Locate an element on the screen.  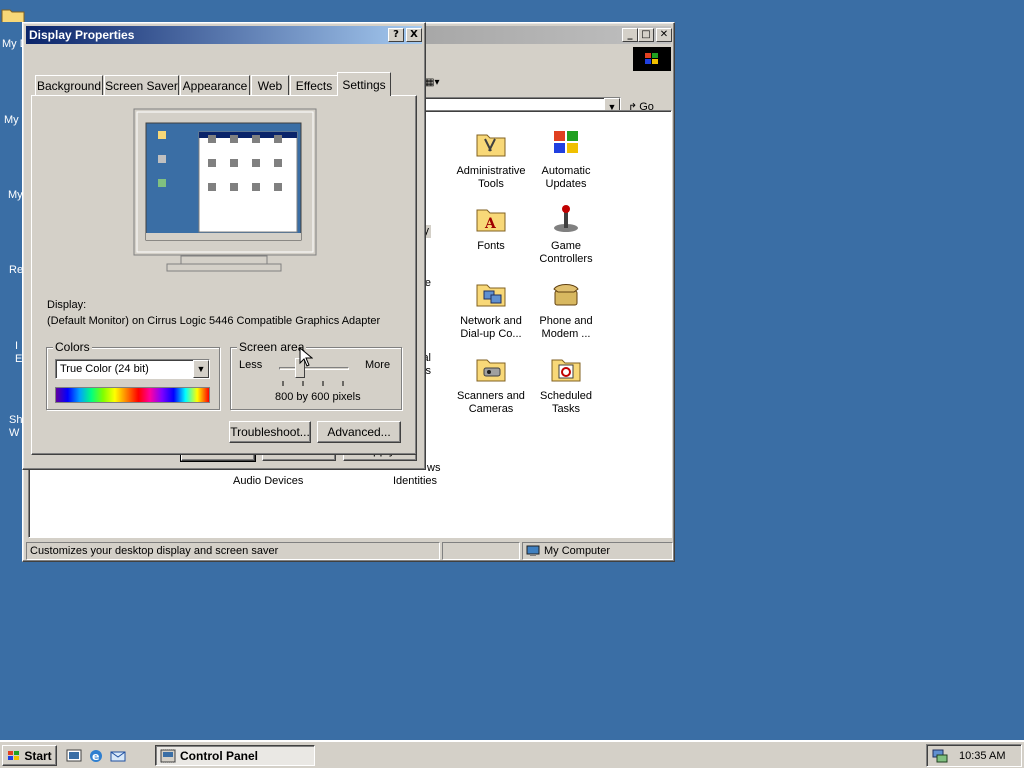
windows-logo is located at coordinates (652, 59).